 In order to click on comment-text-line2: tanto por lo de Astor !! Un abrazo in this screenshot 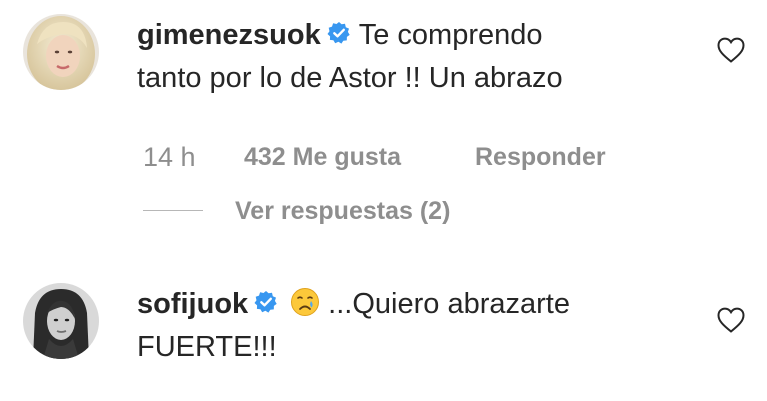, I will do `click(350, 78)`.